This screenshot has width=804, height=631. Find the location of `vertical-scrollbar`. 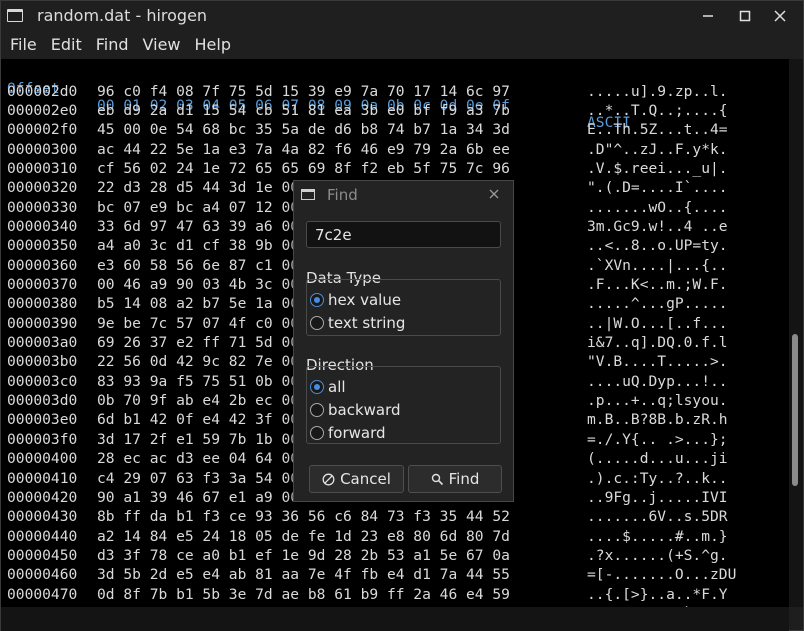

vertical-scrollbar is located at coordinates (796, 333).